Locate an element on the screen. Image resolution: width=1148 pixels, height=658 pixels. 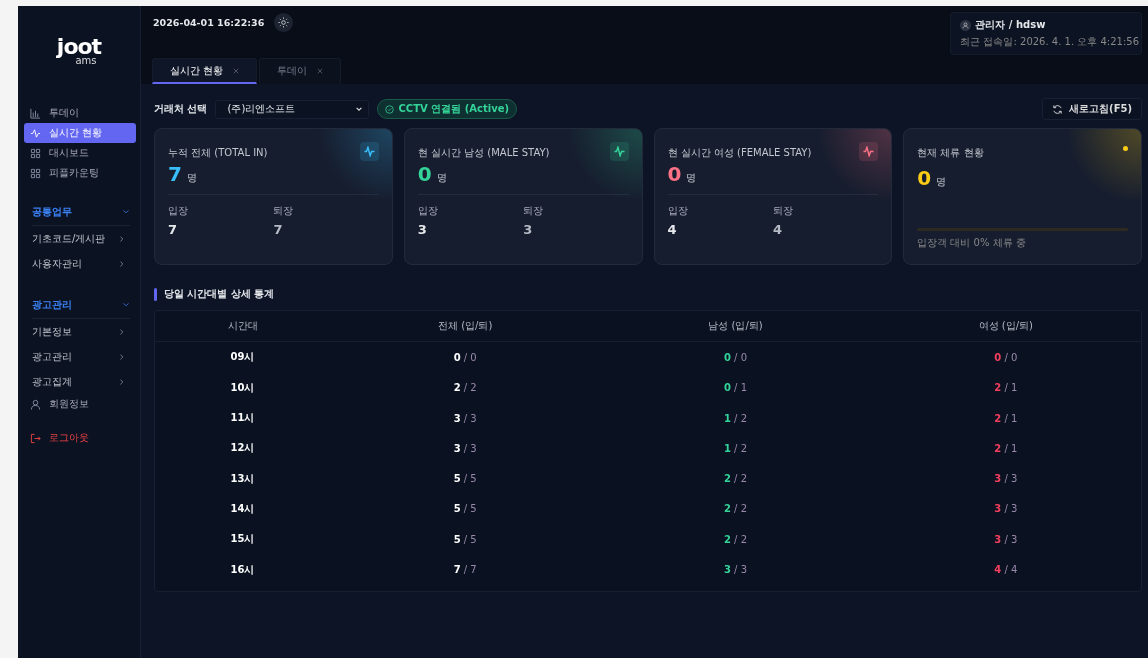
menu-item: 기본정보 is located at coordinates (79, 331).